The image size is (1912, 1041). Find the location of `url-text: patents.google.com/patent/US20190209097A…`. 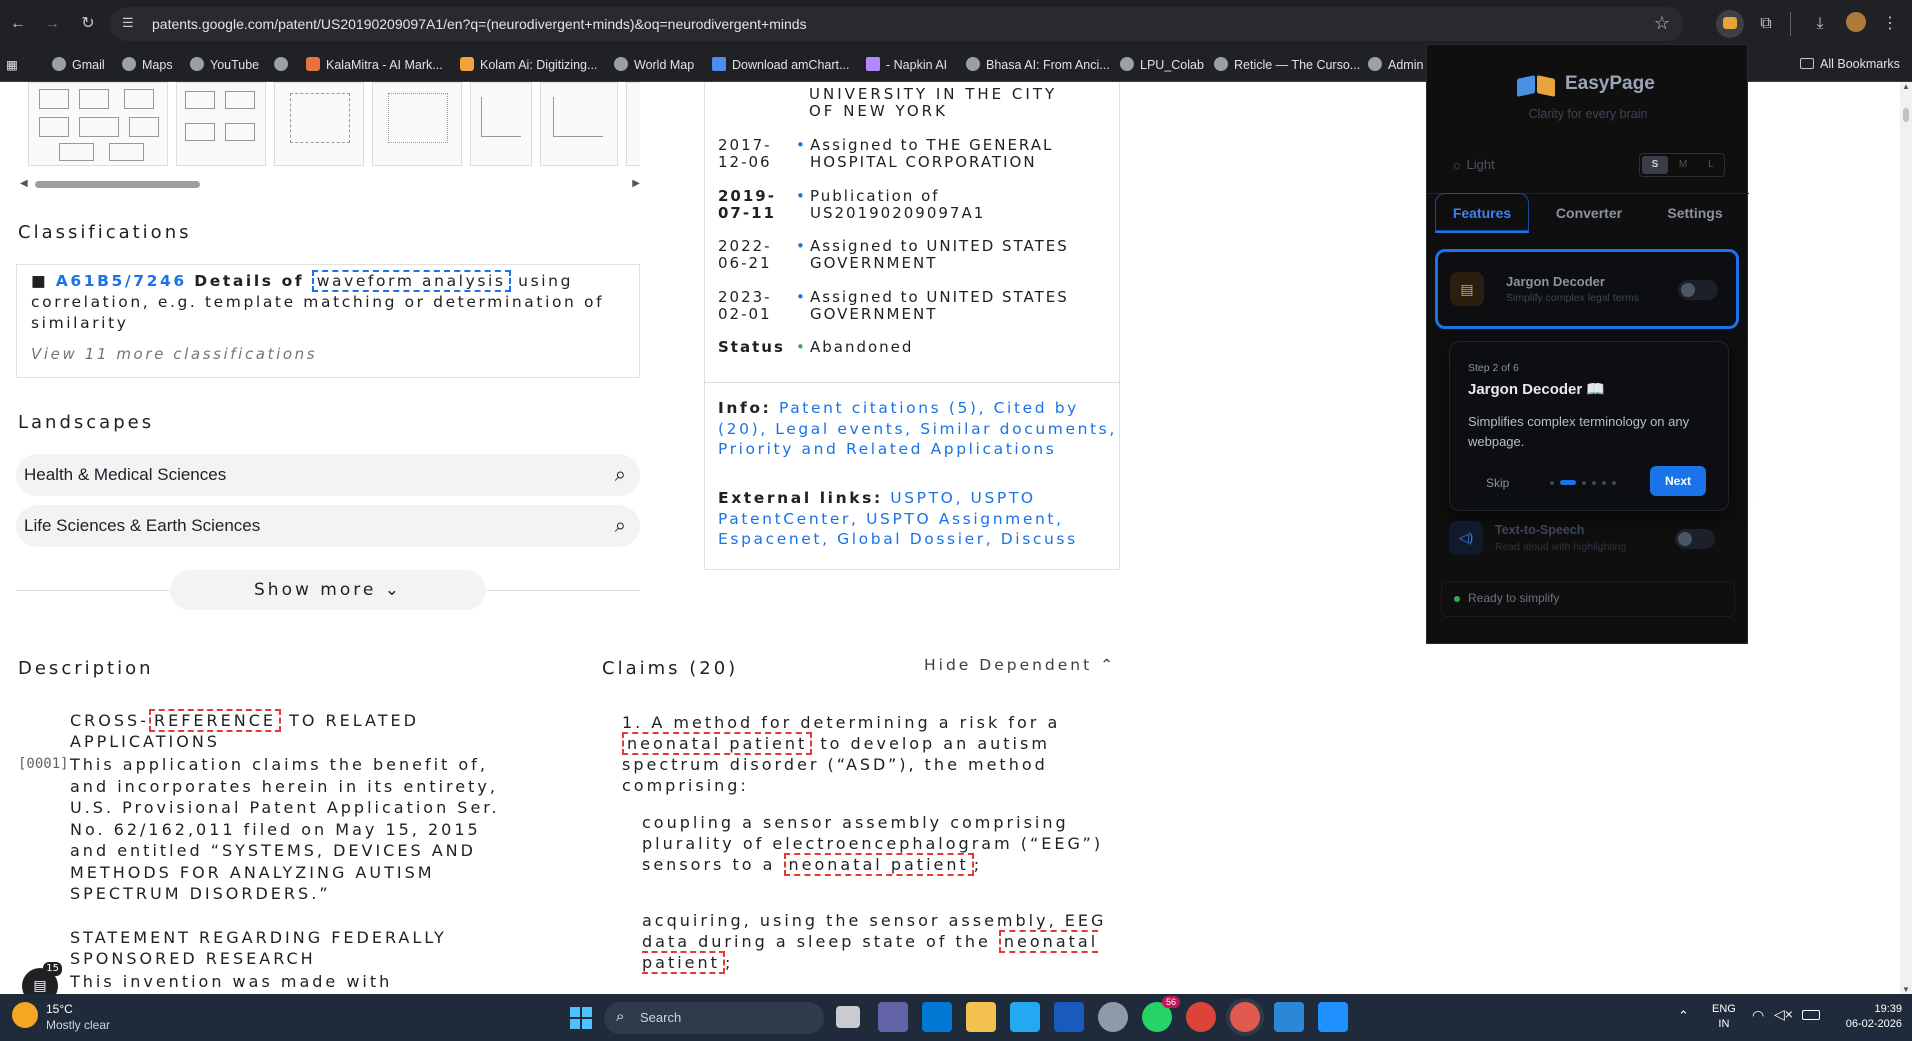

url-text: patents.google.com/patent/US20190209097A… is located at coordinates (479, 24).